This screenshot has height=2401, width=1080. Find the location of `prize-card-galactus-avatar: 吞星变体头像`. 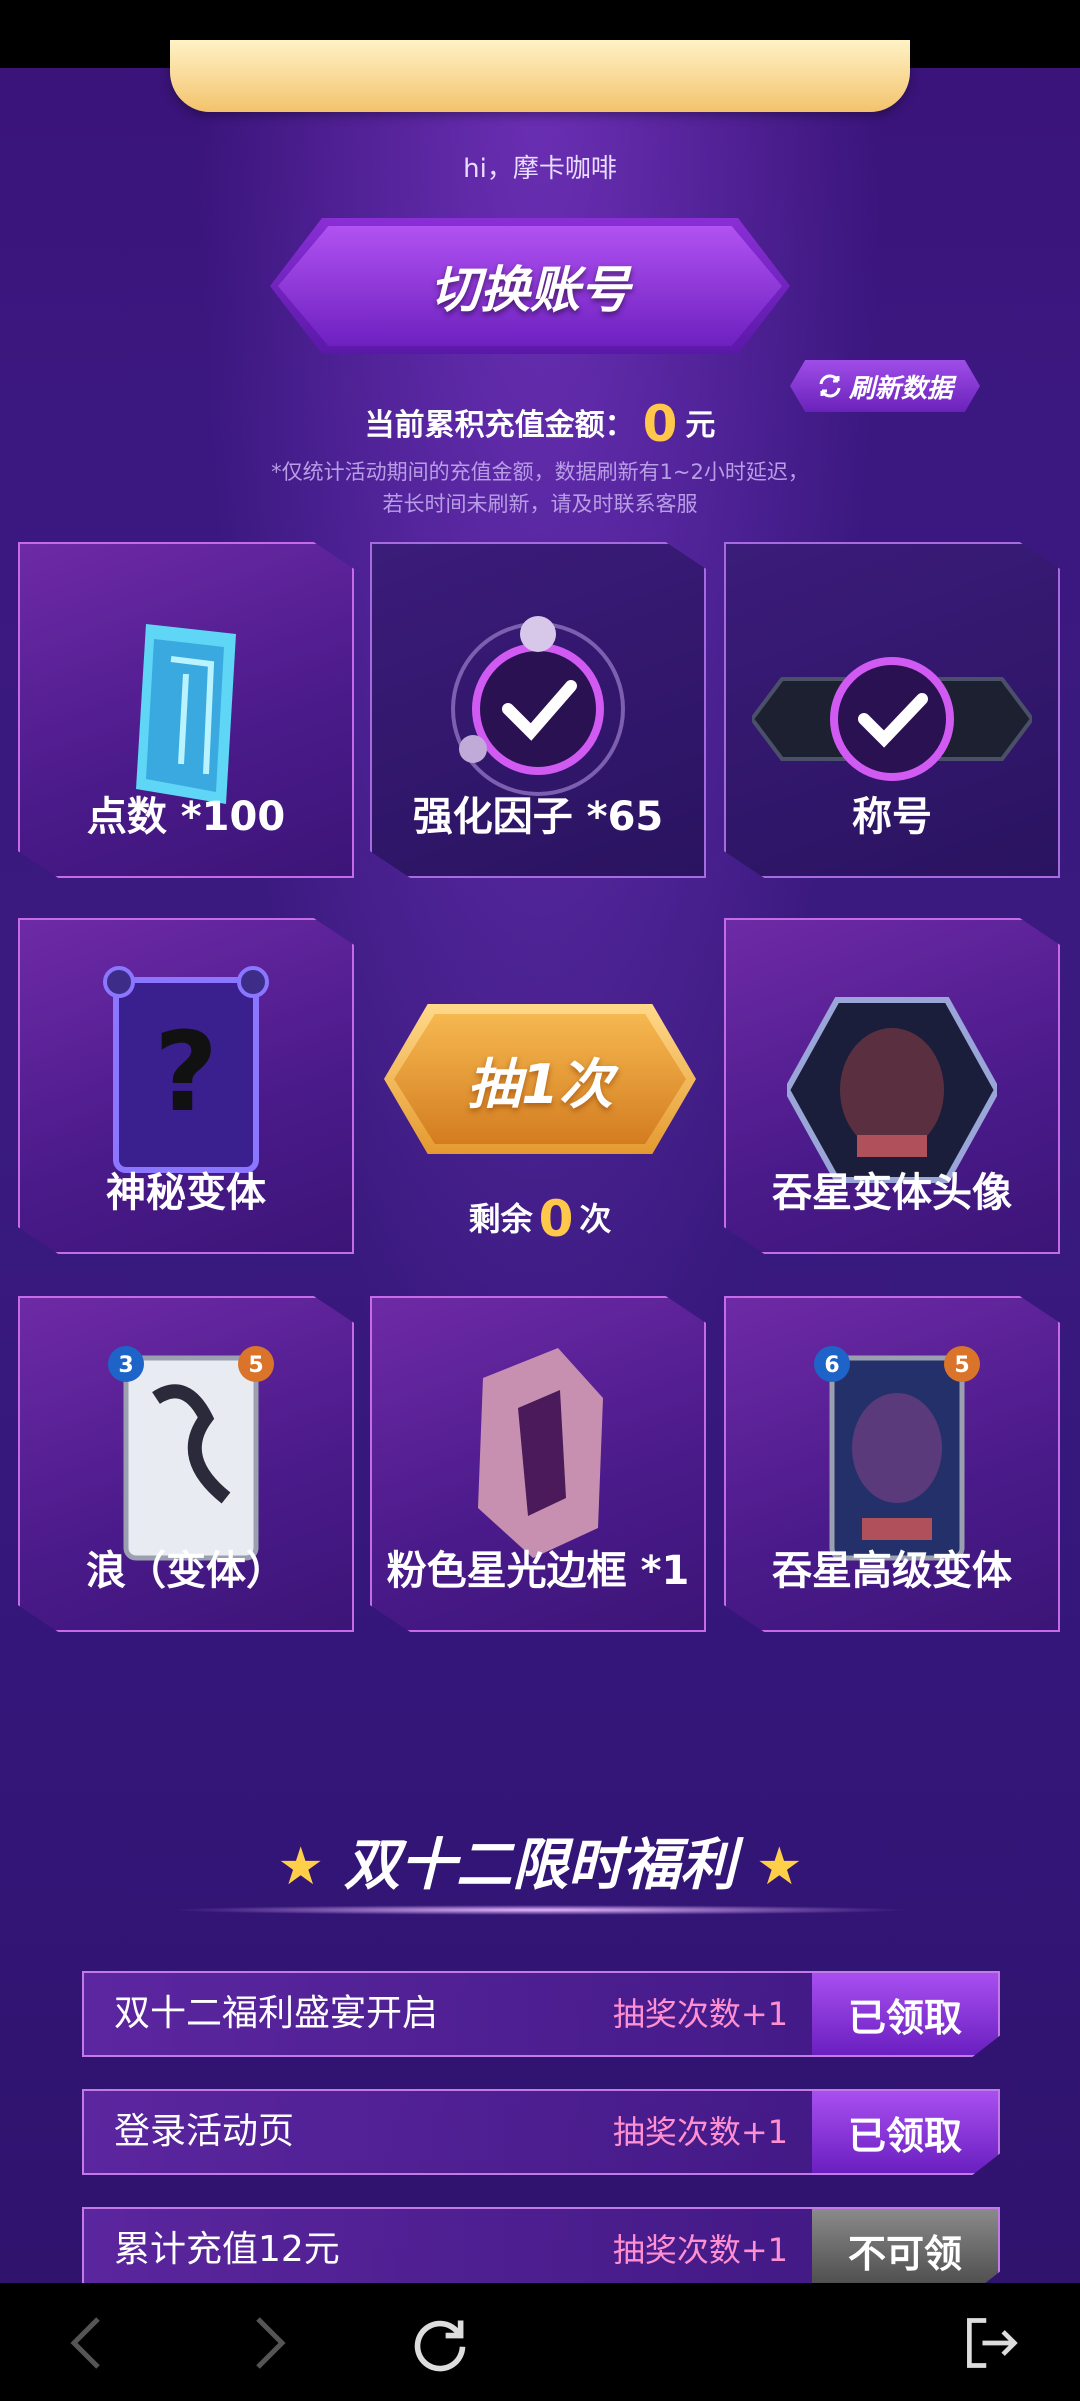

prize-card-galactus-avatar: 吞星变体头像 is located at coordinates (892, 1086).